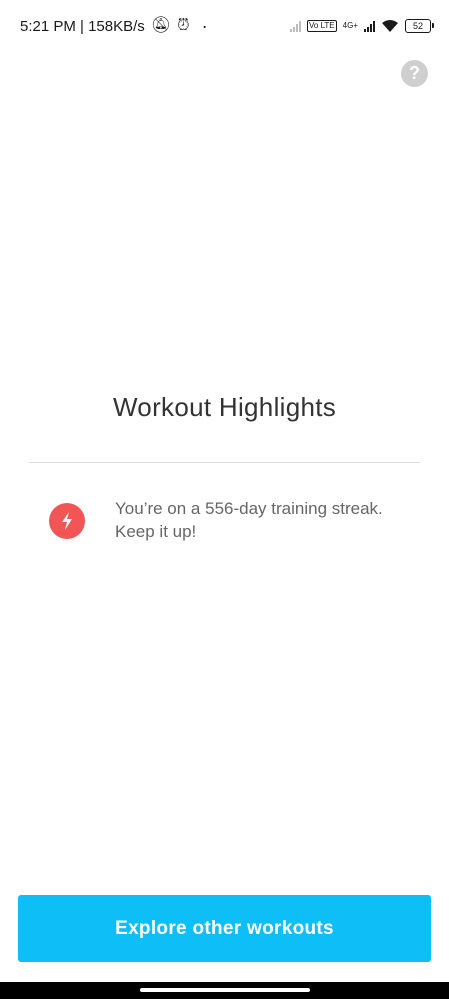  Describe the element at coordinates (82, 26) in the screenshot. I see `status-time-speed: 5:21 PM | 158KB/s` at that location.